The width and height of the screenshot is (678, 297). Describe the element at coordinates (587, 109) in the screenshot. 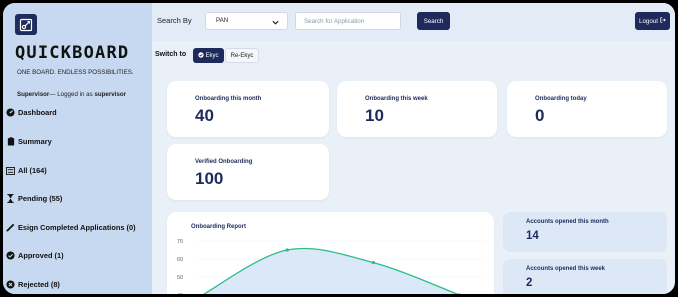

I see `stat-card-today: Onboarding today 0` at that location.